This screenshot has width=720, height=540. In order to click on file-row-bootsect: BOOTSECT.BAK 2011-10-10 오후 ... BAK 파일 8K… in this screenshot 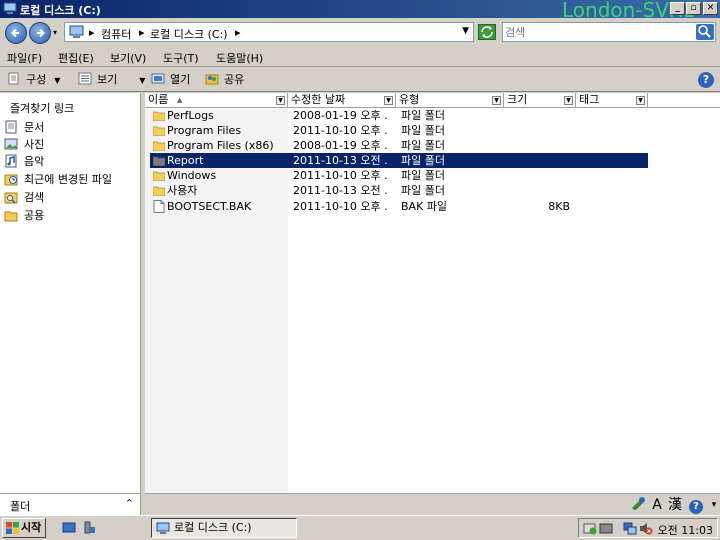, I will do `click(399, 206)`.